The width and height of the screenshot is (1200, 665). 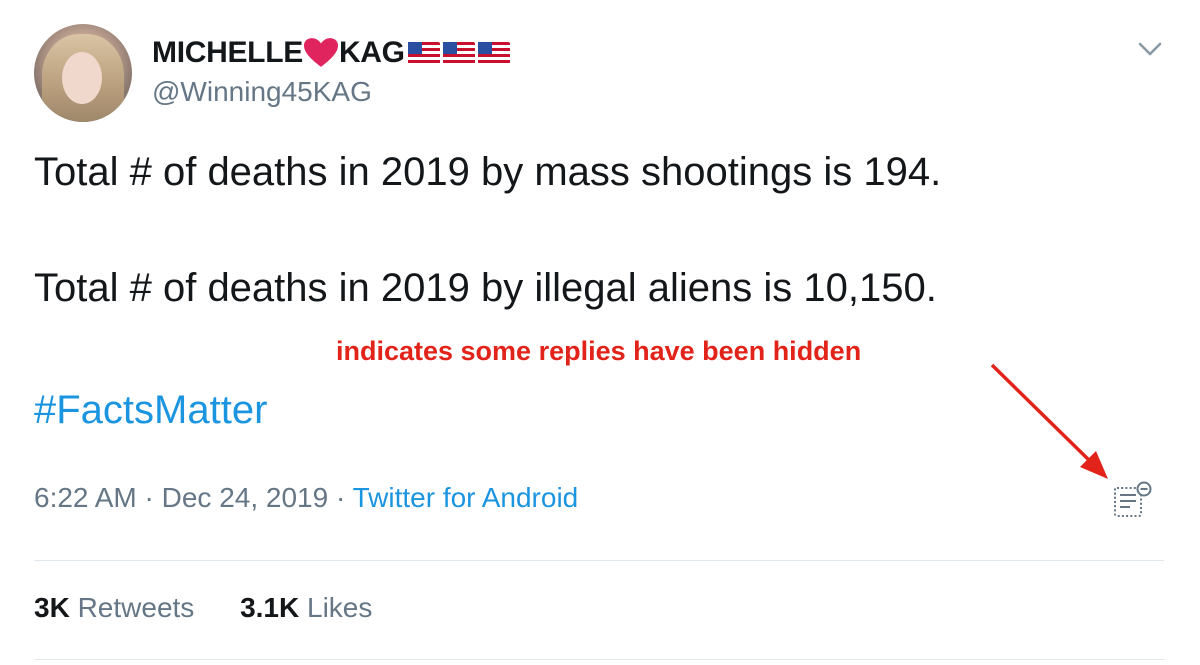 I want to click on display-name: MICHELLE KAG, so click(x=331, y=53).